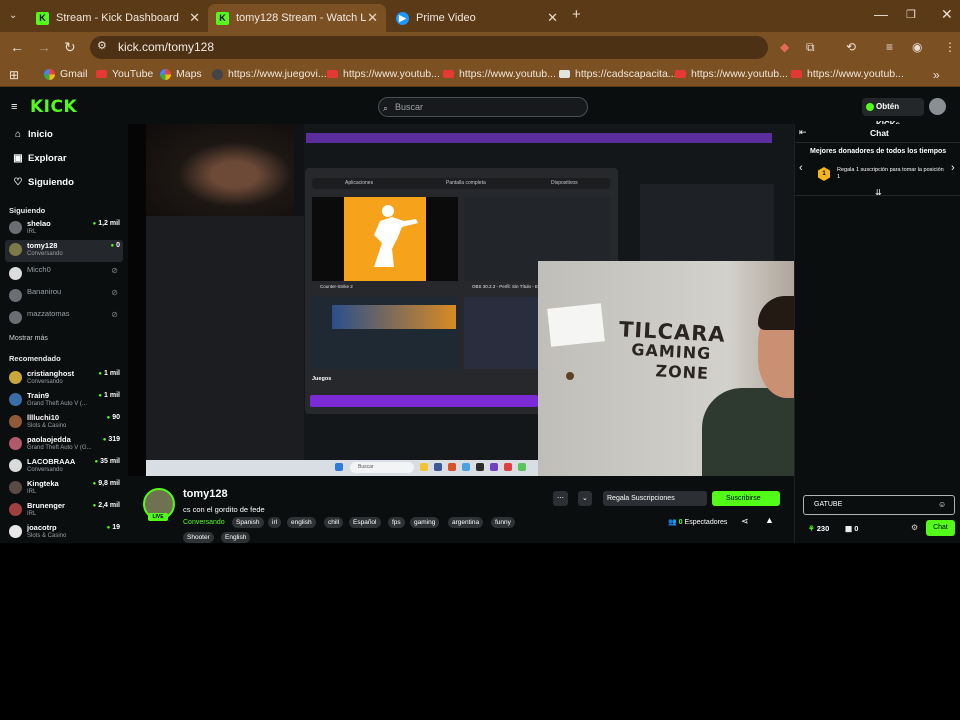  What do you see at coordinates (803, 132) in the screenshot?
I see `collapse-chat-icon: ⇤` at bounding box center [803, 132].